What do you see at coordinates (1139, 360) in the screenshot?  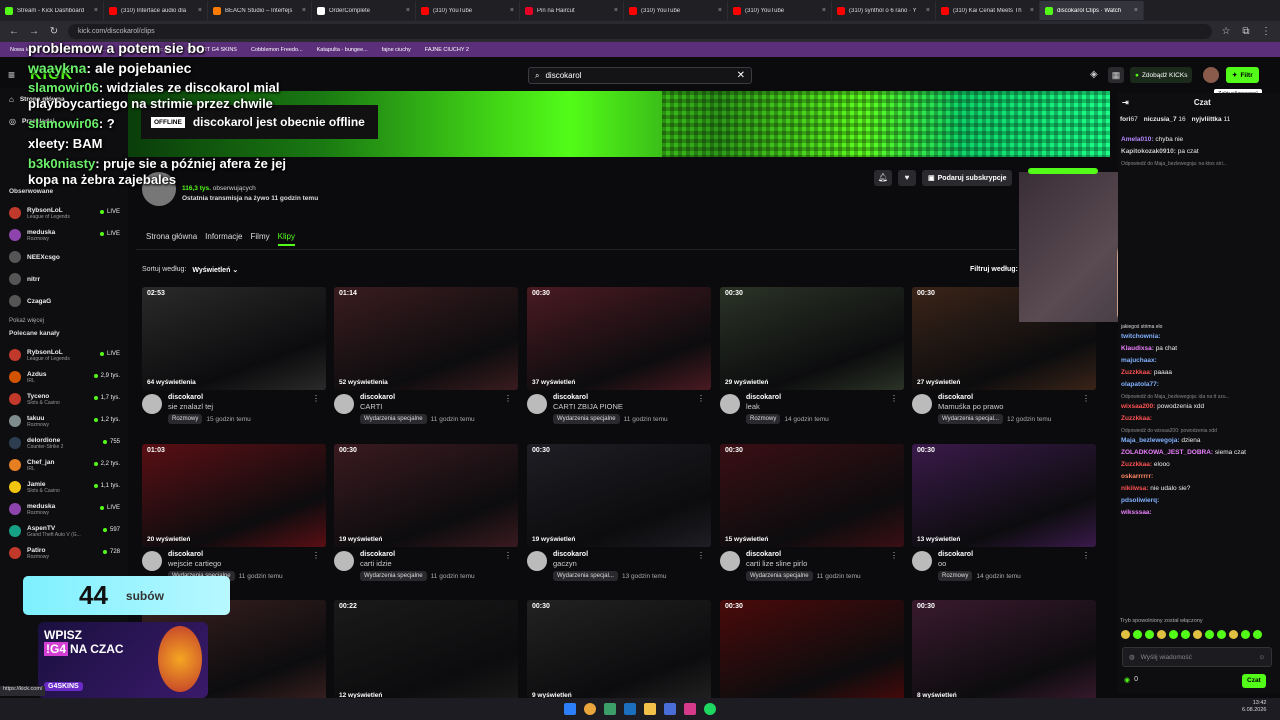 I see `chat-username: majuchaax:` at bounding box center [1139, 360].